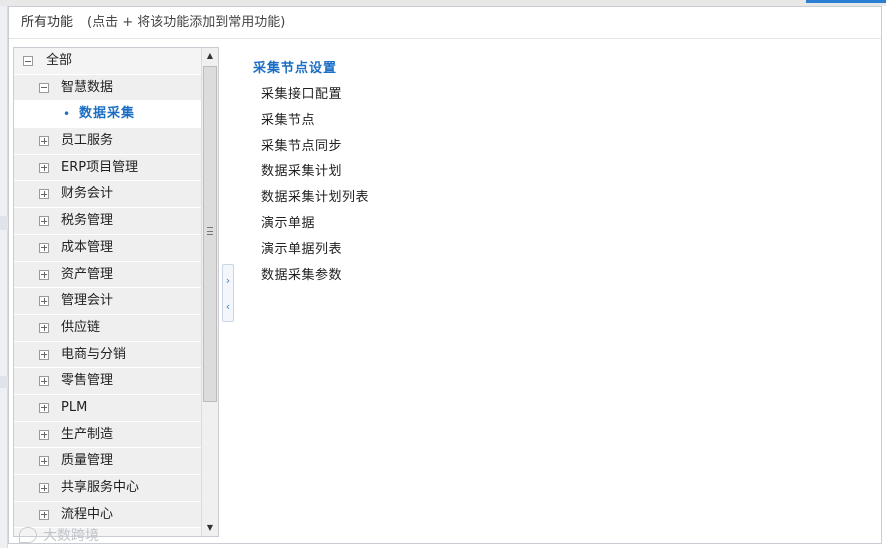 The height and width of the screenshot is (548, 886). I want to click on tree-group-label: 财务会计, so click(87, 194).